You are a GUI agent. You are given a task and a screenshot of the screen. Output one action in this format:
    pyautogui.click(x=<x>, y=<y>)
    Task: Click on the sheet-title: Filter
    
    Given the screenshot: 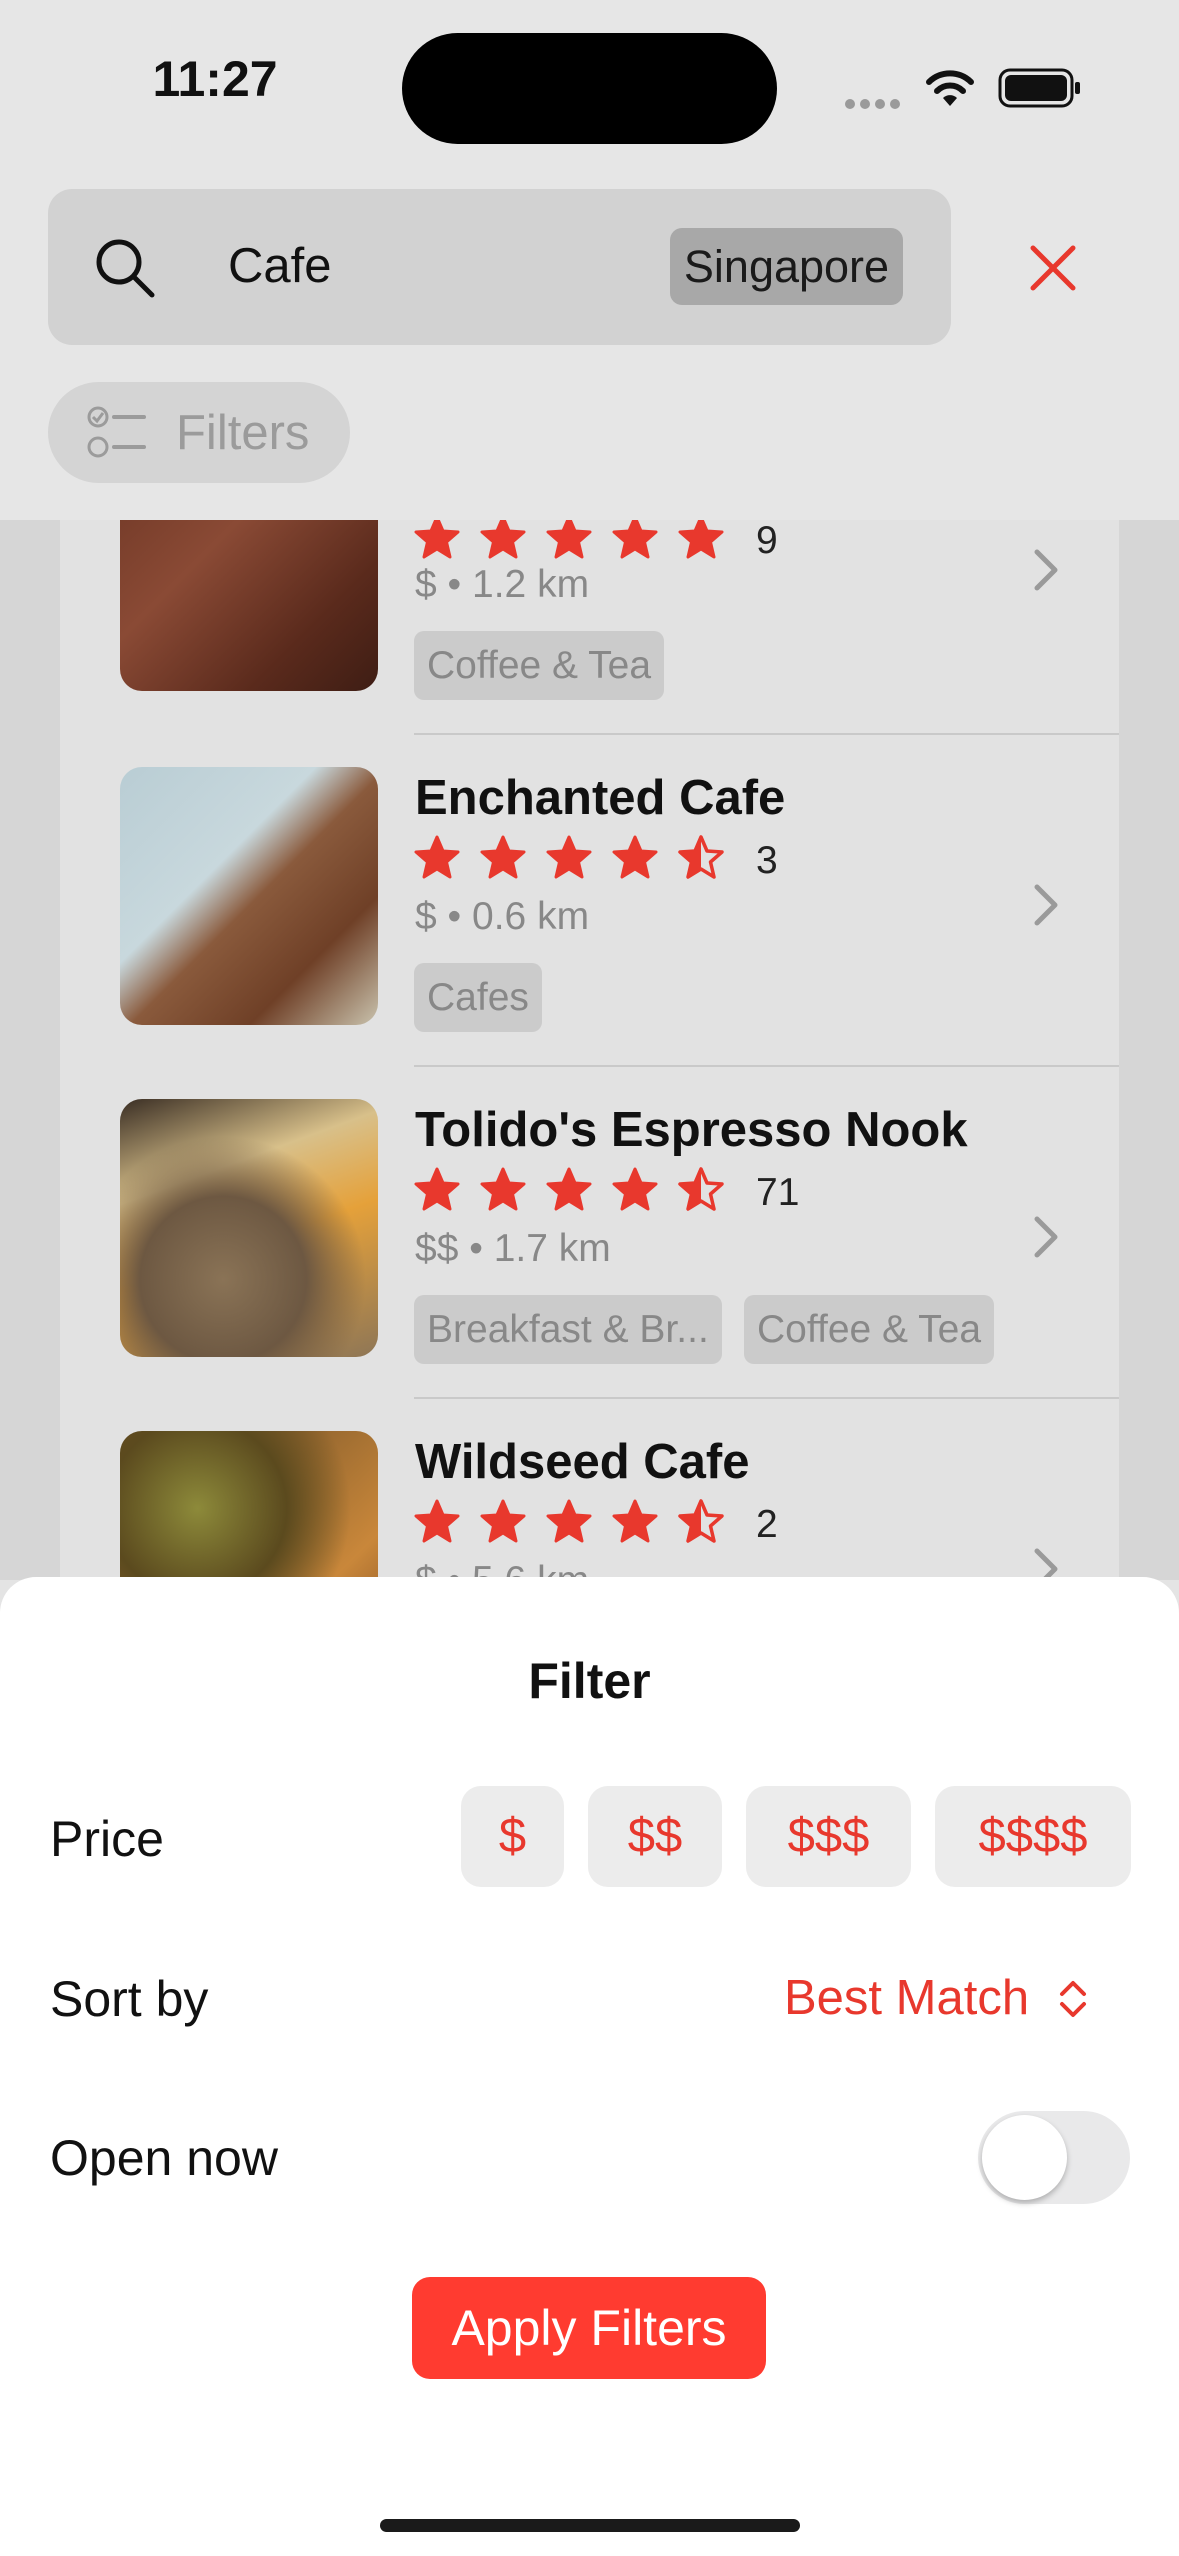 What is the action you would take?
    pyautogui.click(x=589, y=1681)
    